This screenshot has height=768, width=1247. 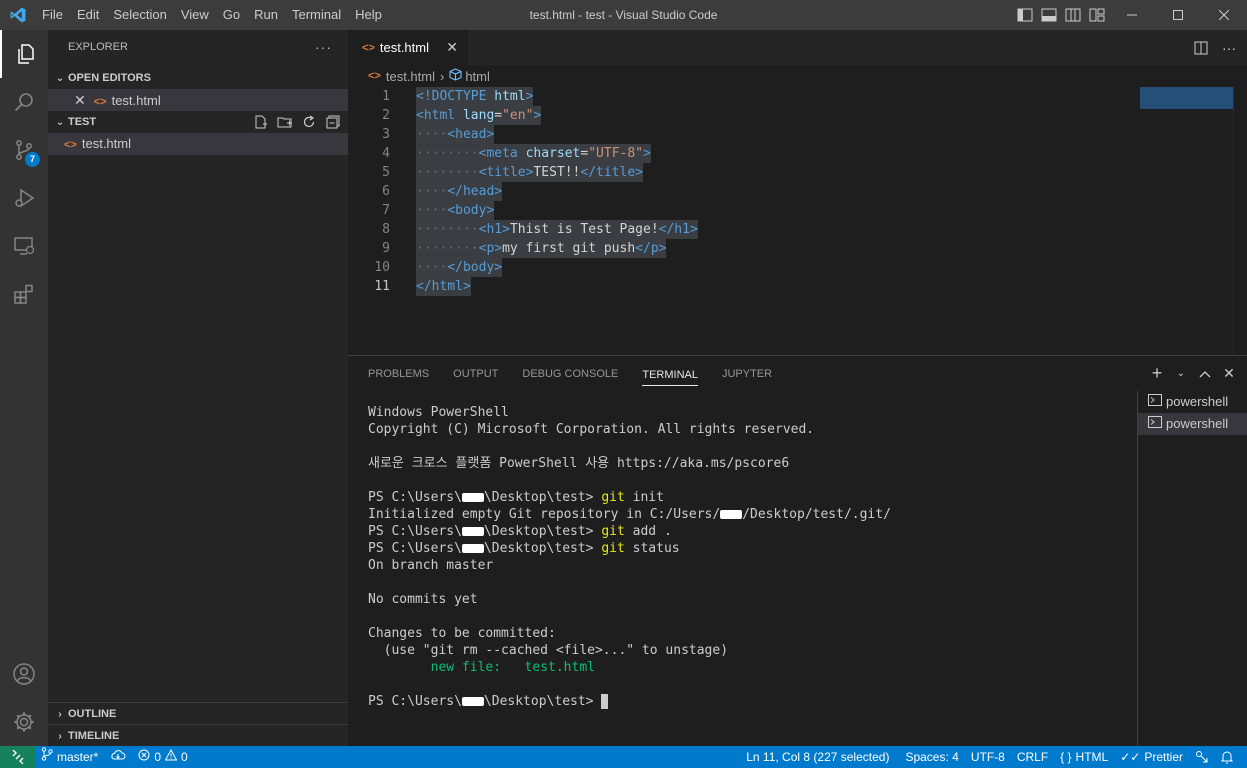 I want to click on terminal-item-active: powershell, so click(x=1192, y=424).